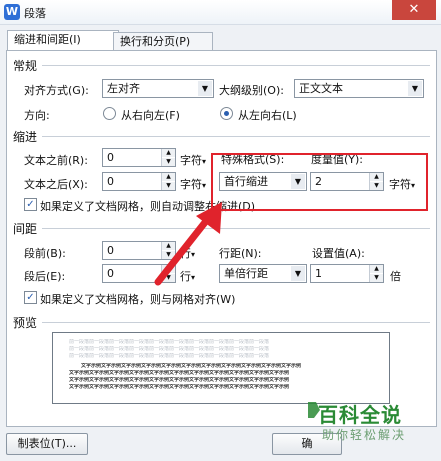  Describe the element at coordinates (110, 250) in the screenshot. I see `space-before-value: 0` at that location.